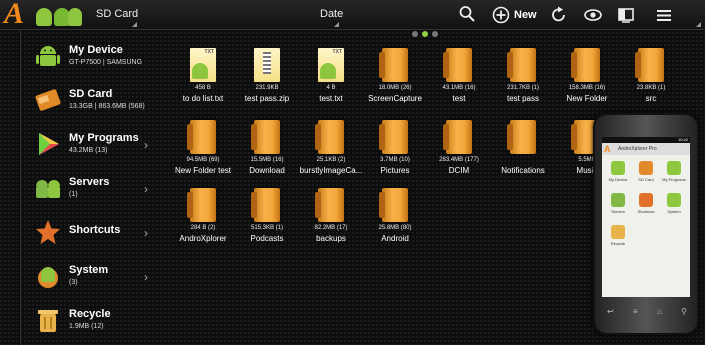 The image size is (705, 345). I want to click on folder-item: 43.1MB (16) test, so click(459, 78).